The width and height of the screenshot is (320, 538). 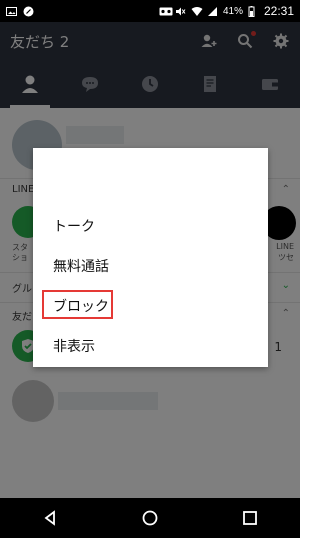 I want to click on recents-button, so click(x=250, y=518).